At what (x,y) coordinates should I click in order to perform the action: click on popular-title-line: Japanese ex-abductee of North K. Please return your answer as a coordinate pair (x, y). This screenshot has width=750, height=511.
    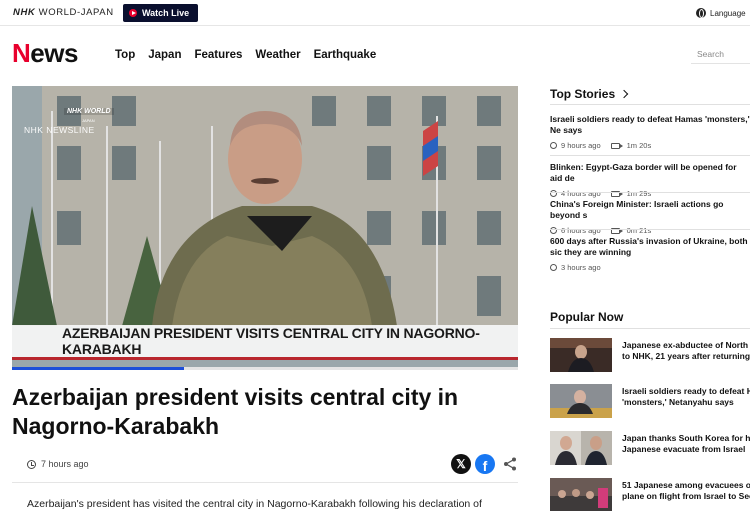
    Looking at the image, I should click on (686, 345).